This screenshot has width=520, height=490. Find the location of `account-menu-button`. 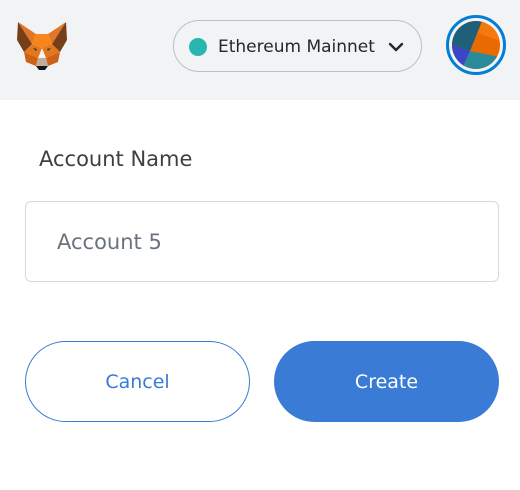

account-menu-button is located at coordinates (476, 45).